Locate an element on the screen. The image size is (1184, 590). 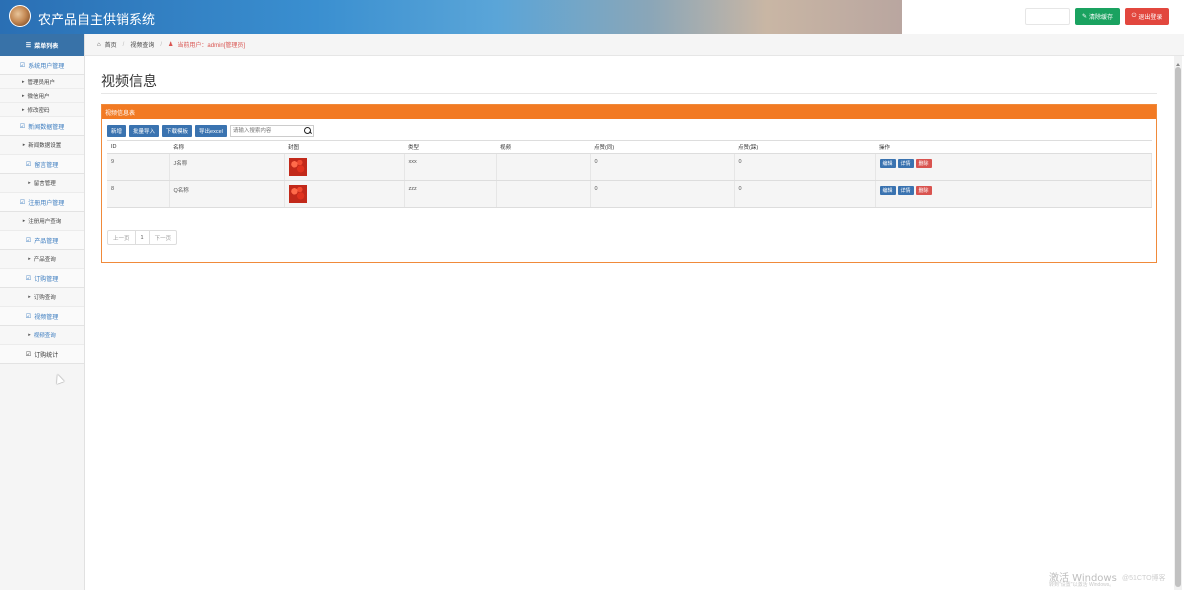
sidebar-item-wechat-users: ▸ 微信用户 is located at coordinates (42, 96).